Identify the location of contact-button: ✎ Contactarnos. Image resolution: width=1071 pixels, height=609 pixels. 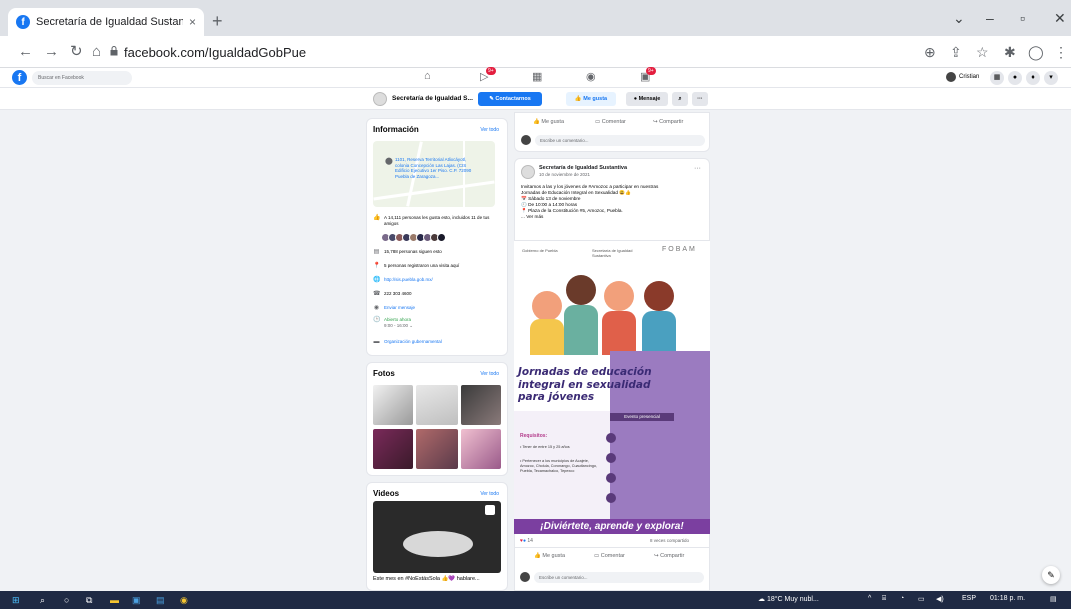
(510, 99).